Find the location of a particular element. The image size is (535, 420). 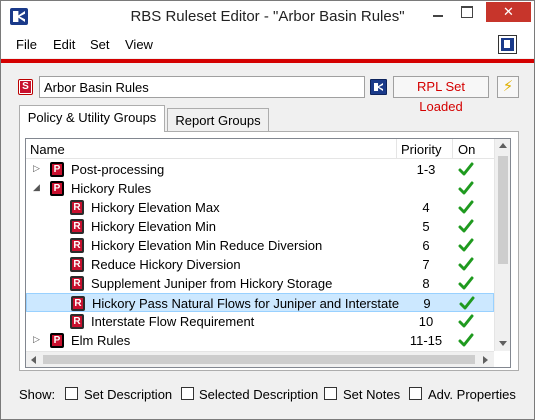

scroll-left-icon is located at coordinates (33, 360).